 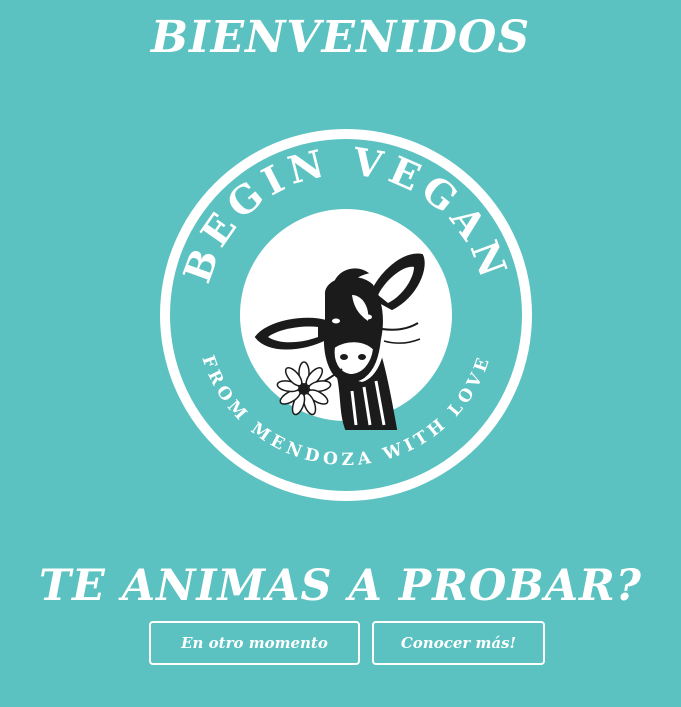 I want to click on welcome-title: BIENVENIDOS, so click(x=340, y=37).